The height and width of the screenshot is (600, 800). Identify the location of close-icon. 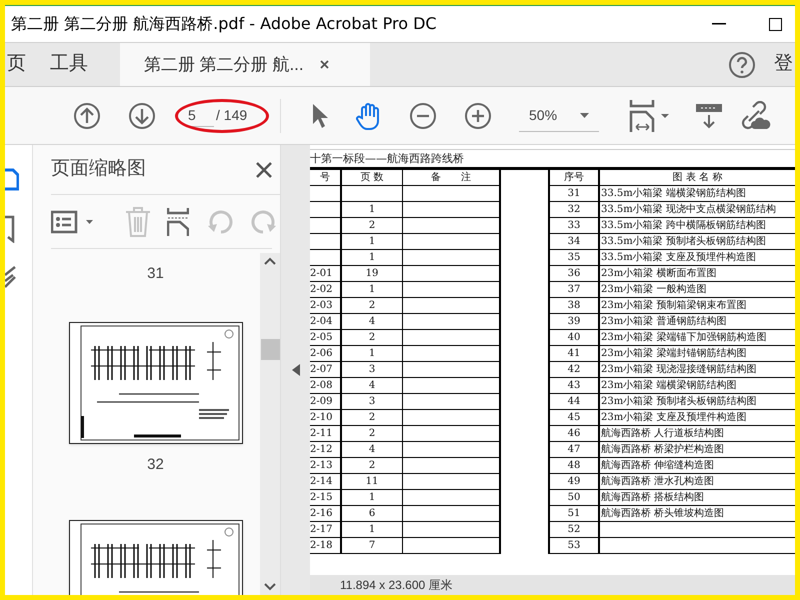
(264, 170).